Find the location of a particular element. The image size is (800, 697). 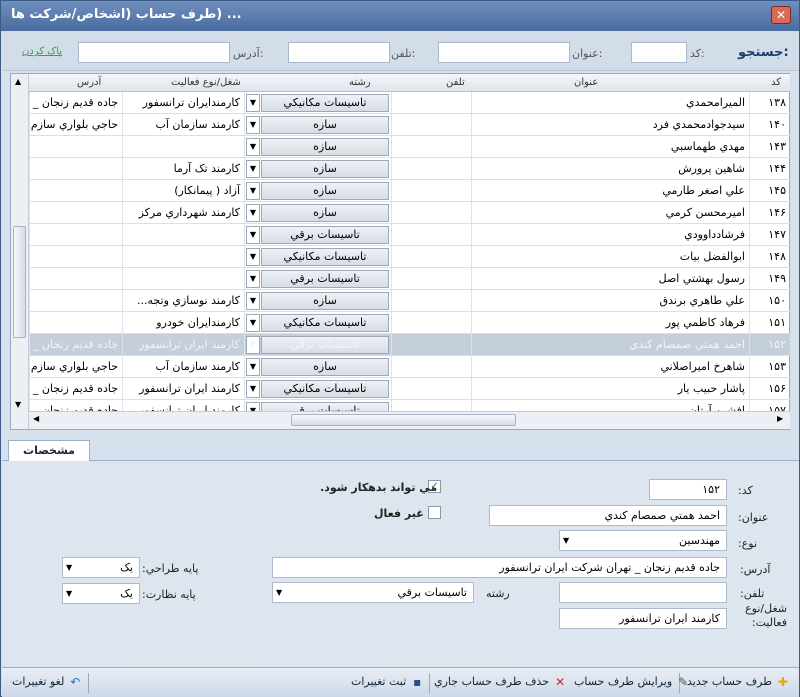

cell-title: فرهاد كاظمي پور is located at coordinates (610, 322).